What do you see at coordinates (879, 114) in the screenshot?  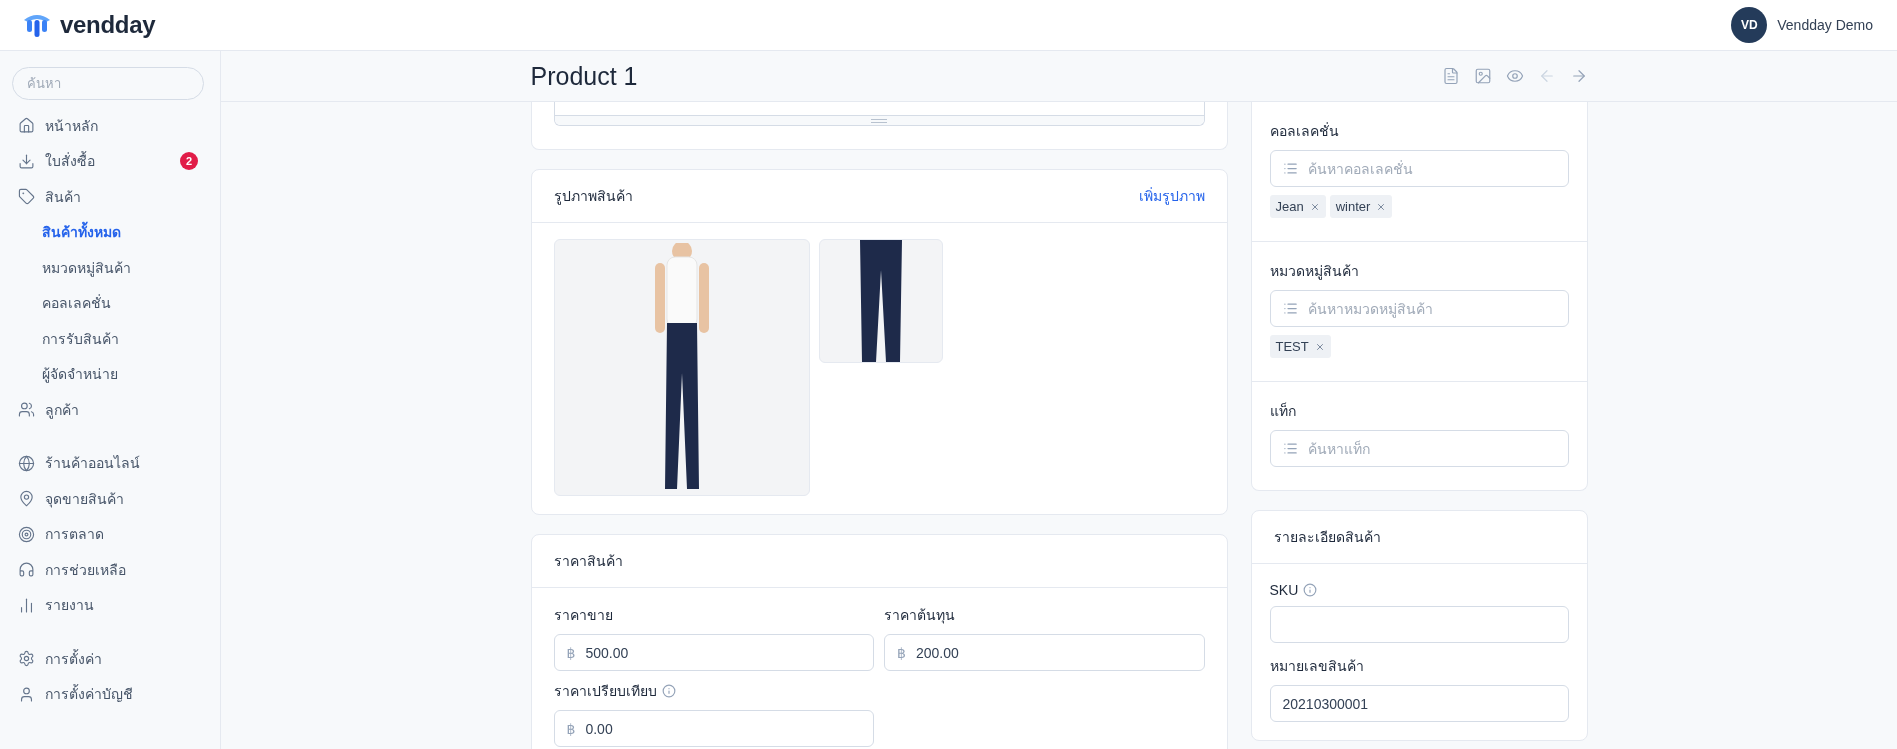 I see `description-textarea` at bounding box center [879, 114].